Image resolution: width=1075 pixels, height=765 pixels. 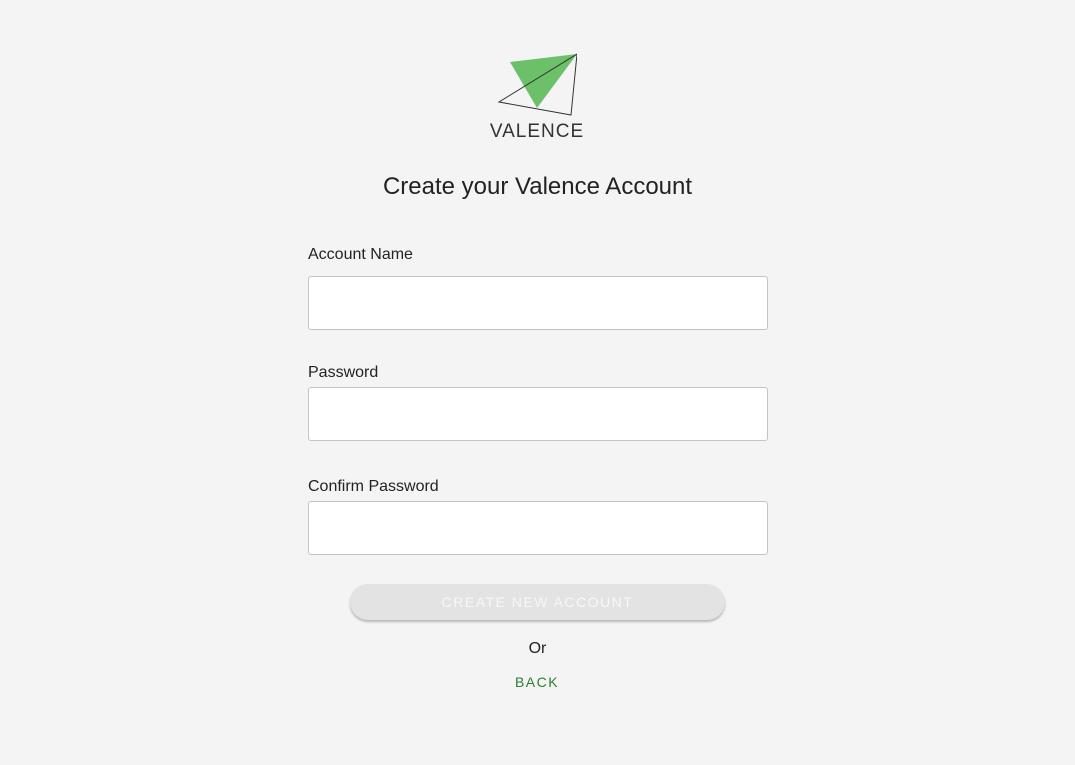 What do you see at coordinates (537, 186) in the screenshot?
I see `page-title: Create your Valence Account` at bounding box center [537, 186].